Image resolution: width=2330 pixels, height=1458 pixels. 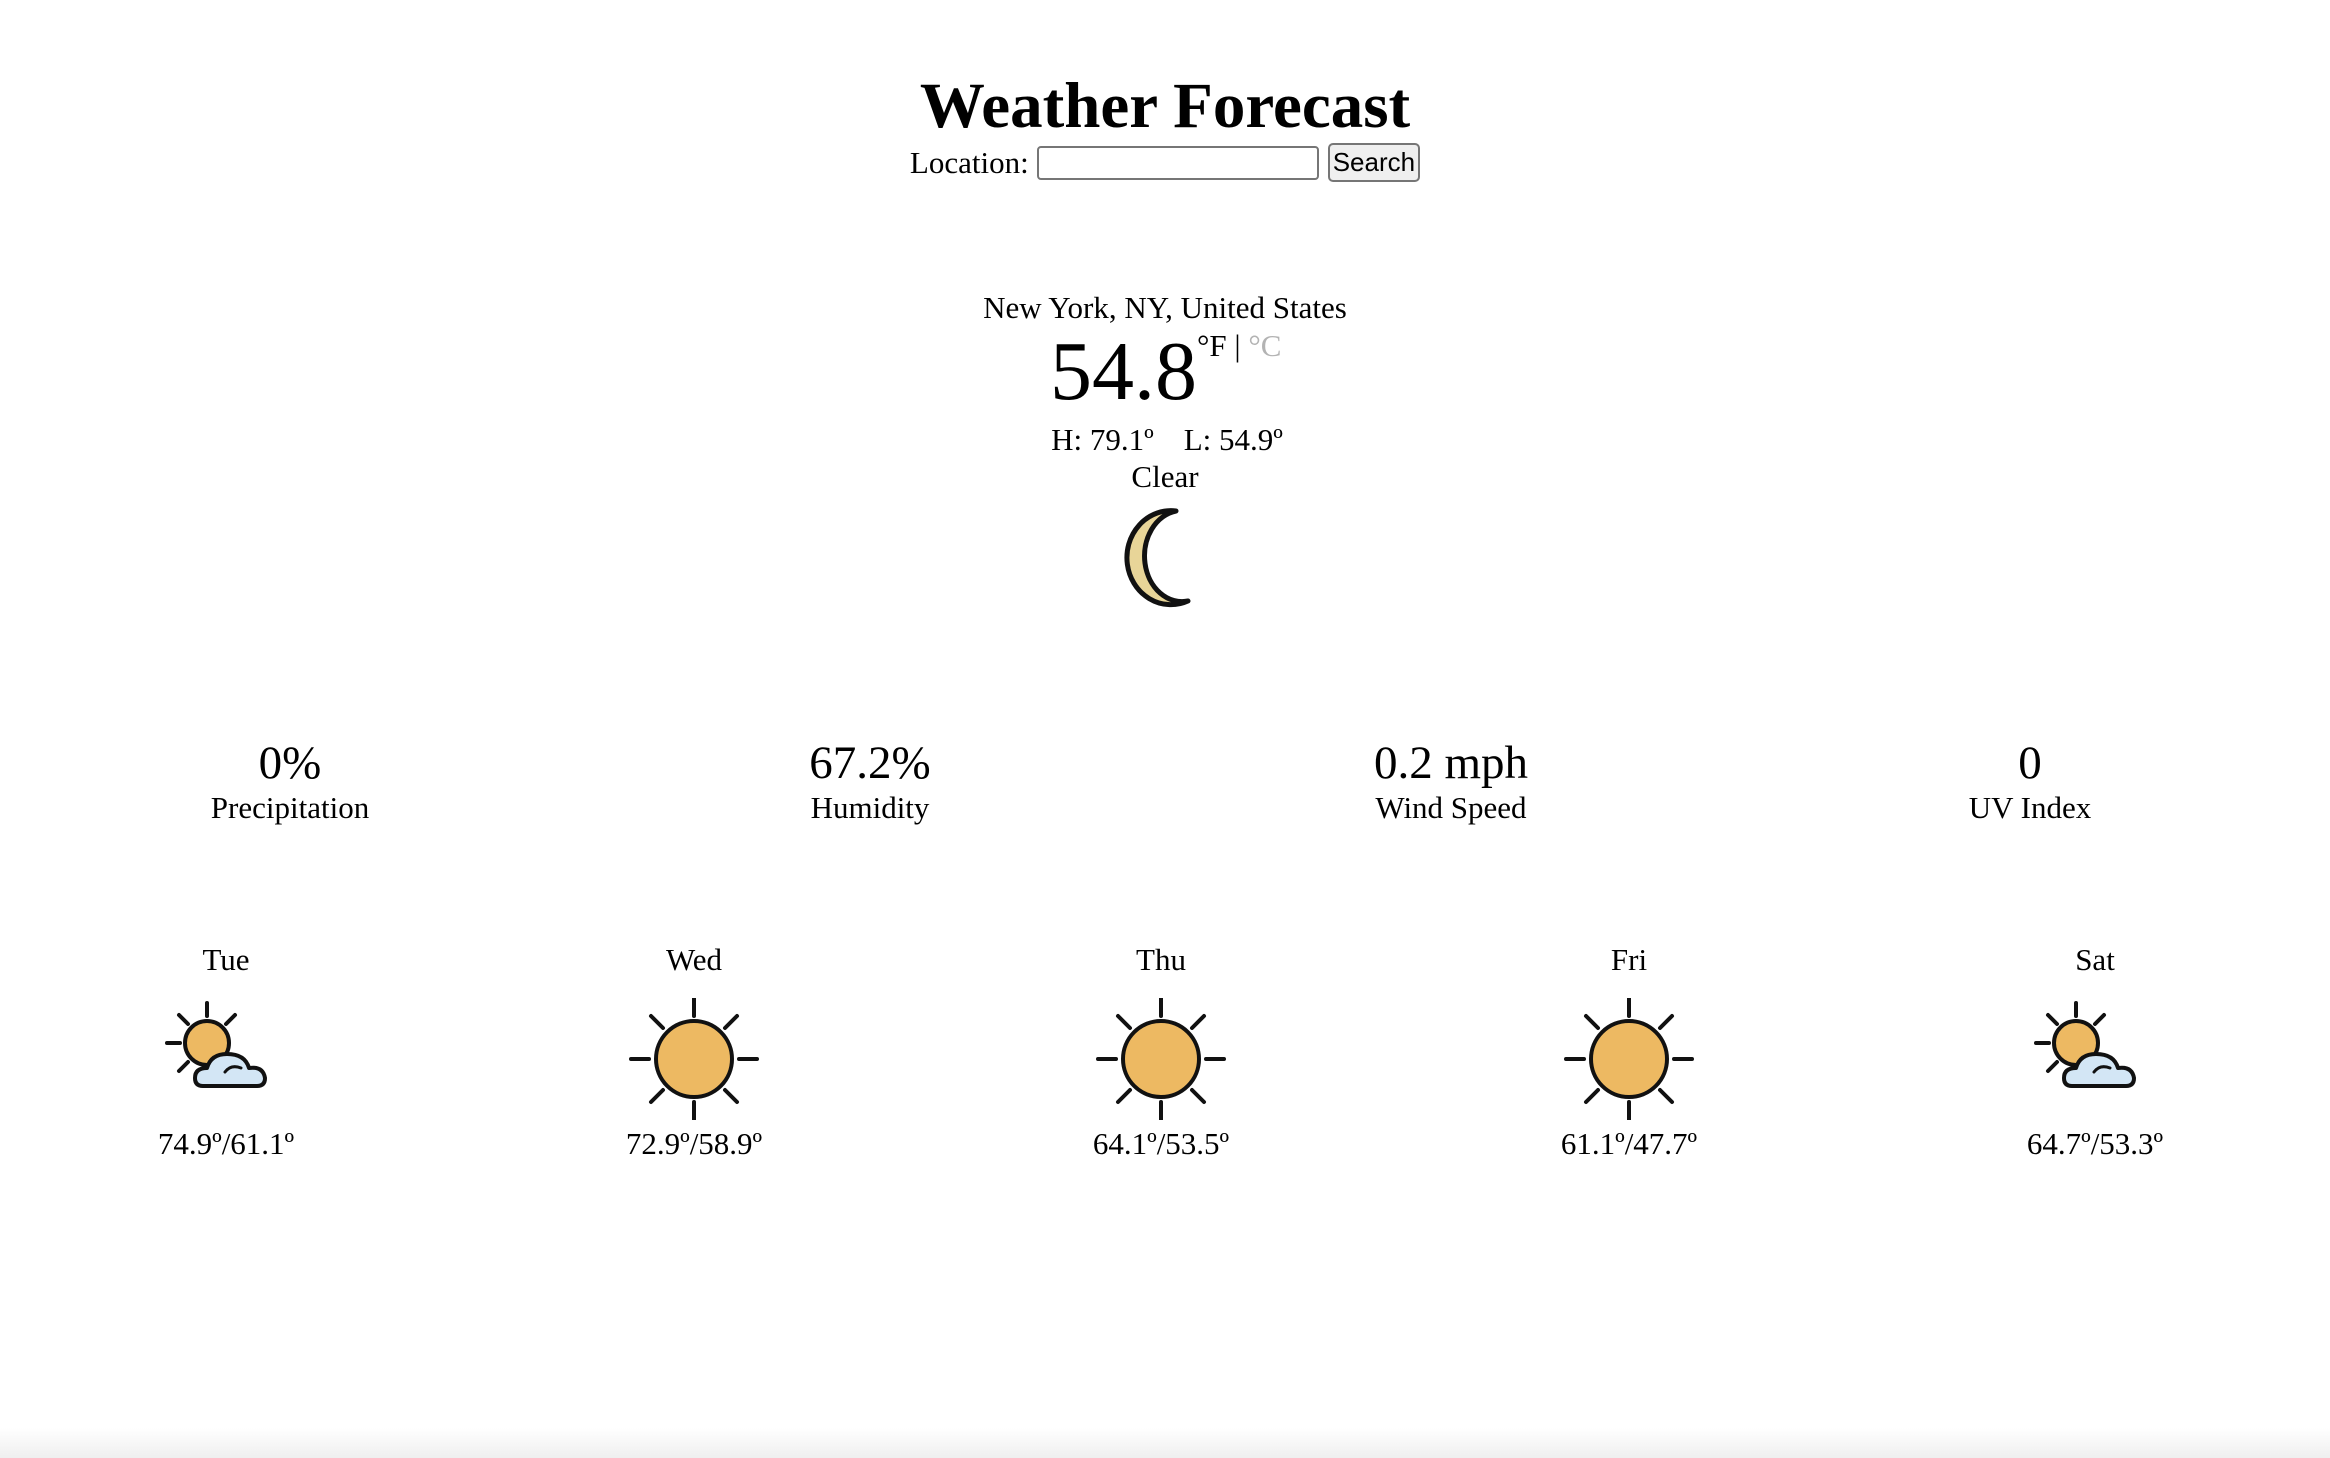 What do you see at coordinates (2030, 763) in the screenshot?
I see `uv-index-value: 0` at bounding box center [2030, 763].